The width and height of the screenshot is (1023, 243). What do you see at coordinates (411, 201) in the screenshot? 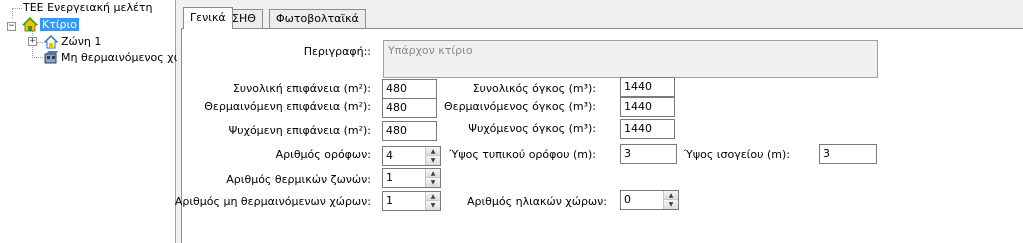
I see `unheated-spaces-stepper: 1 ▲ ▼` at bounding box center [411, 201].